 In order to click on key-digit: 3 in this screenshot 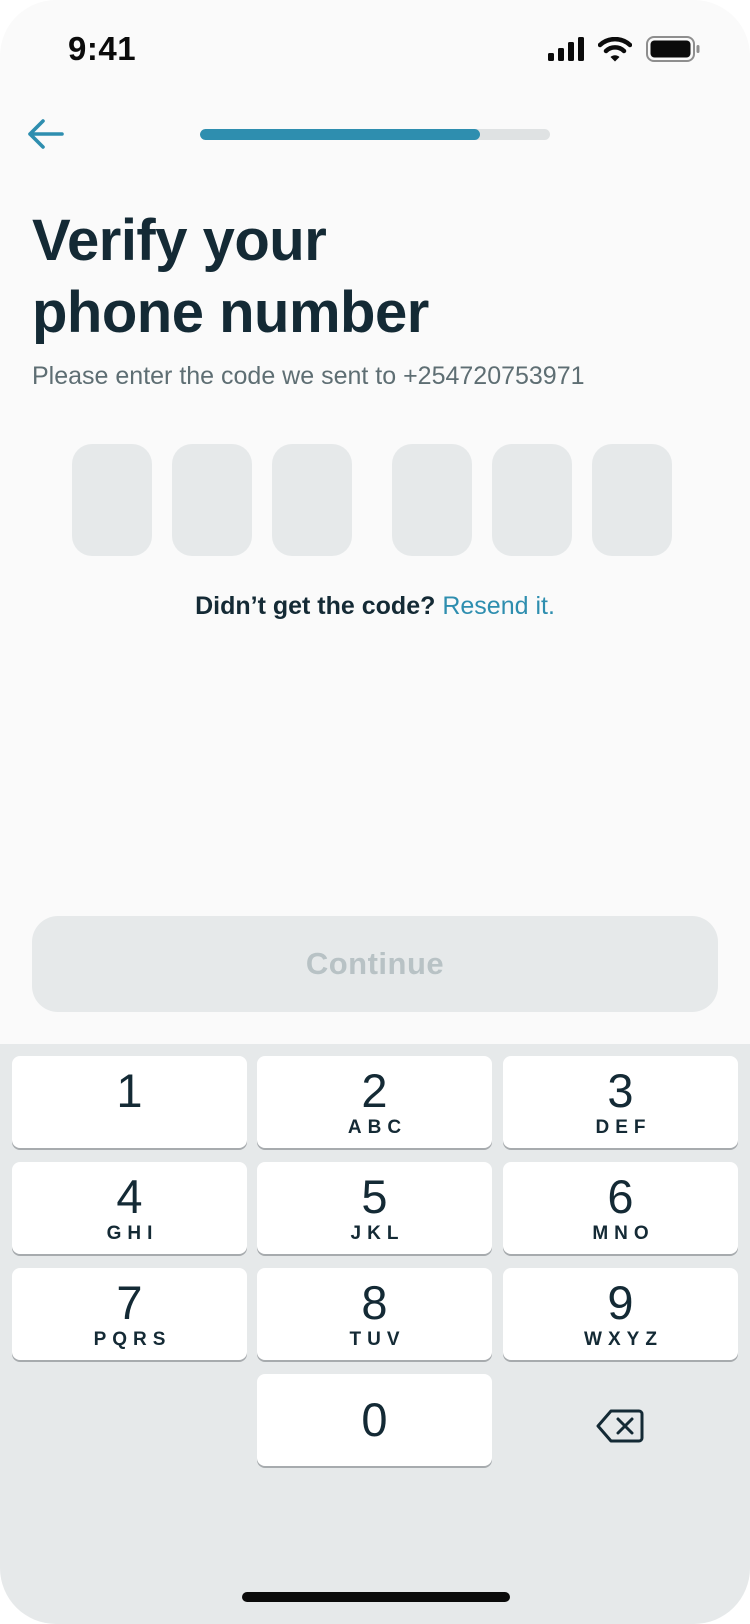, I will do `click(620, 1090)`.